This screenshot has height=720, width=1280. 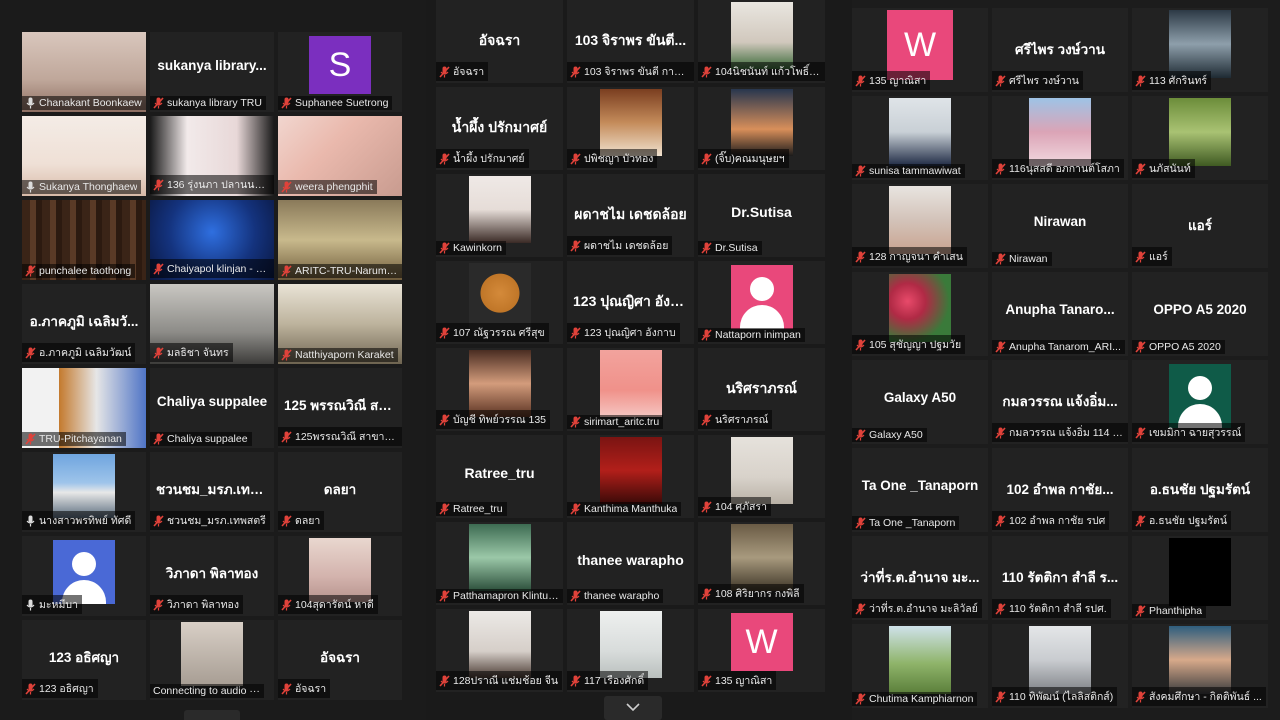 What do you see at coordinates (82, 187) in the screenshot?
I see `participant-name-label: Sukanya Thonghaew` at bounding box center [82, 187].